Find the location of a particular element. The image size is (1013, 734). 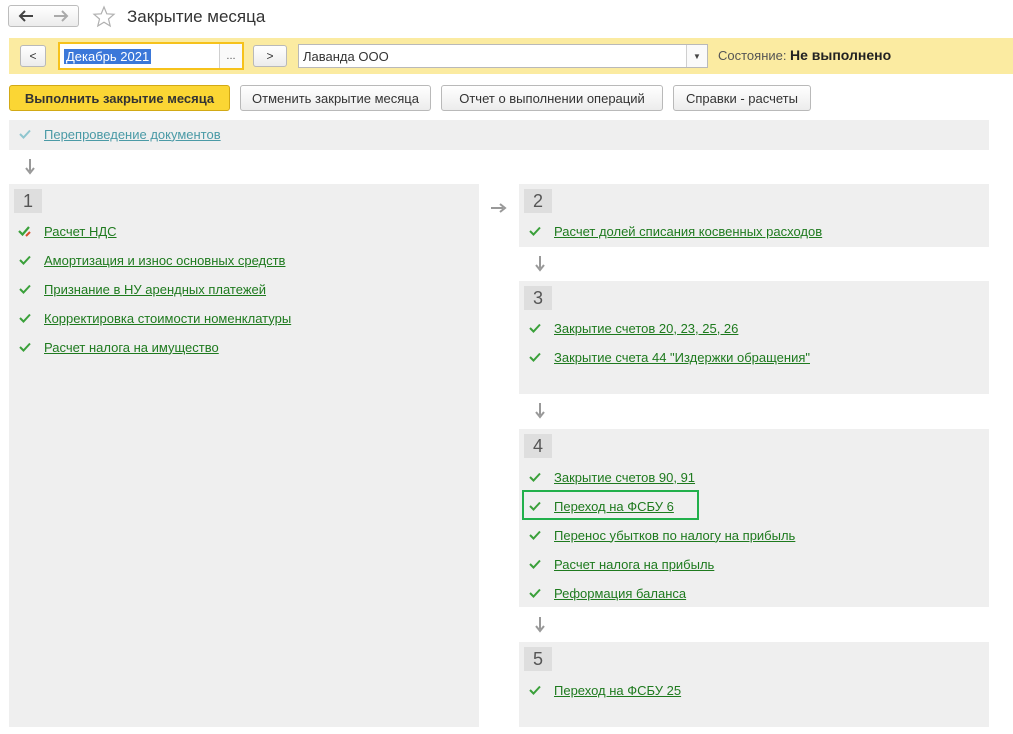

state-value: Не выполнено is located at coordinates (841, 55).